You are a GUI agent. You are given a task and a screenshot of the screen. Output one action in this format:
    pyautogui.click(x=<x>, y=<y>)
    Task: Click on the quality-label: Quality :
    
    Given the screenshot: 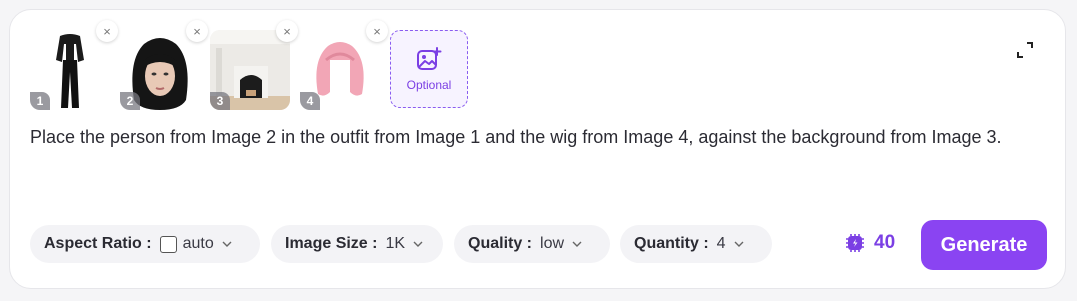 What is the action you would take?
    pyautogui.click(x=500, y=243)
    